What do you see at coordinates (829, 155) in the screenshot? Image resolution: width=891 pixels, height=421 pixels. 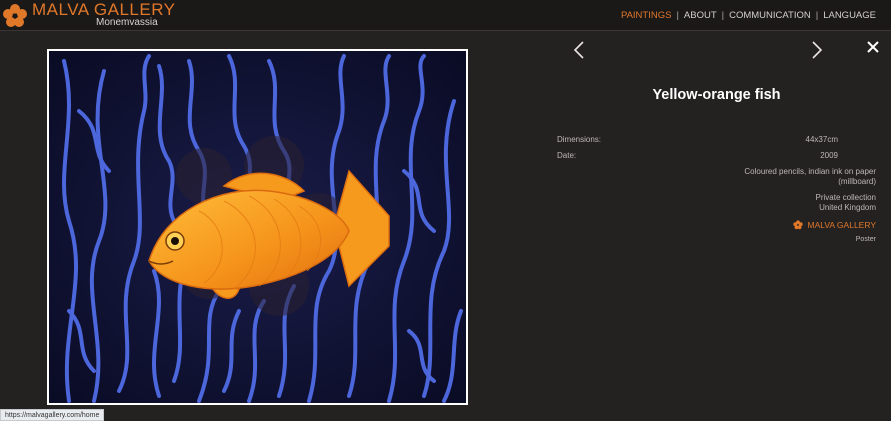 I see `date-value: 2009` at bounding box center [829, 155].